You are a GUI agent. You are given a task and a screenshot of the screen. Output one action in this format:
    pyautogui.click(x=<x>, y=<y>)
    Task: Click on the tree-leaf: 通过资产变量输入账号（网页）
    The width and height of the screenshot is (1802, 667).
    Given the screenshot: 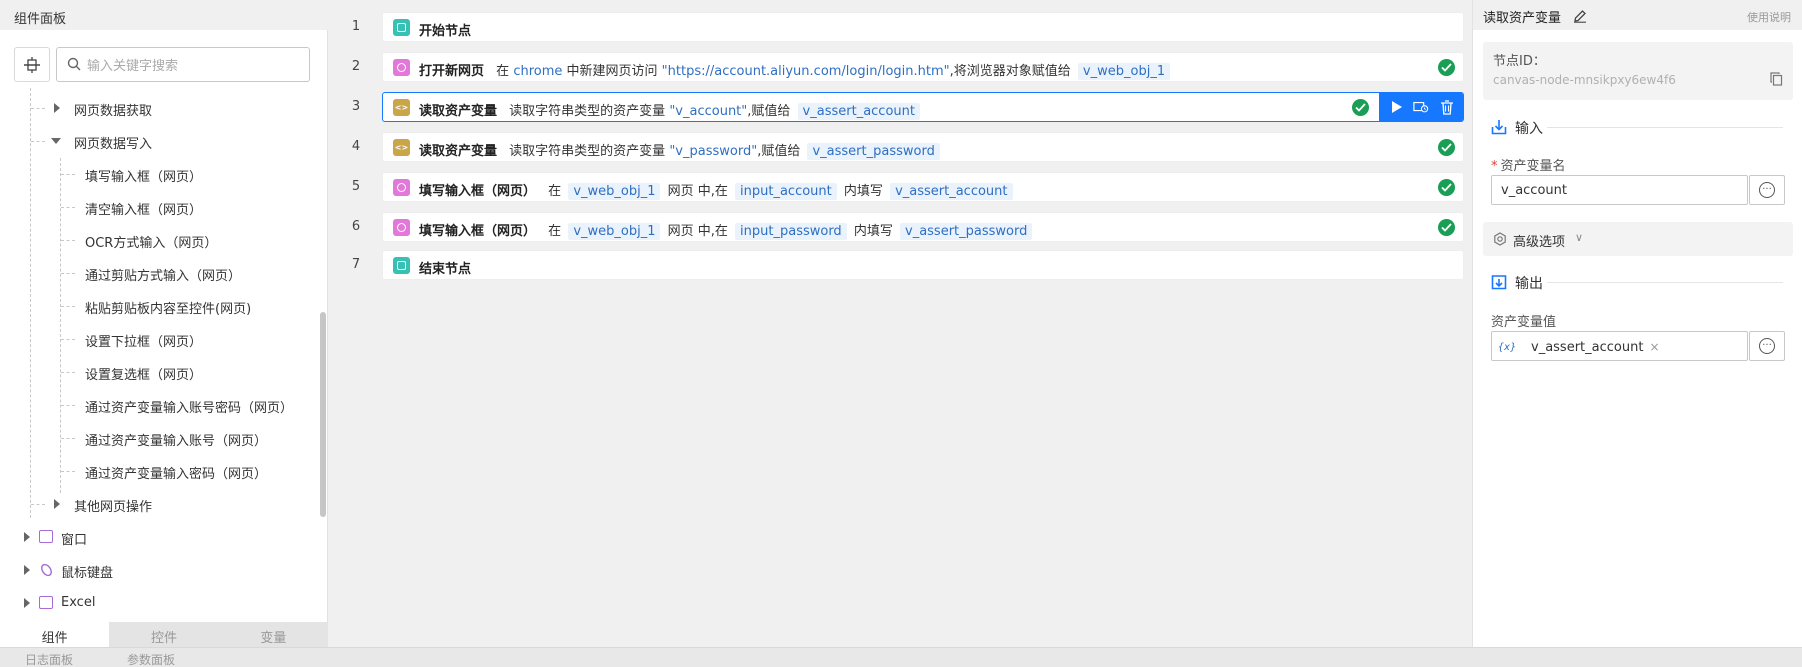 What is the action you would take?
    pyautogui.click(x=159, y=438)
    